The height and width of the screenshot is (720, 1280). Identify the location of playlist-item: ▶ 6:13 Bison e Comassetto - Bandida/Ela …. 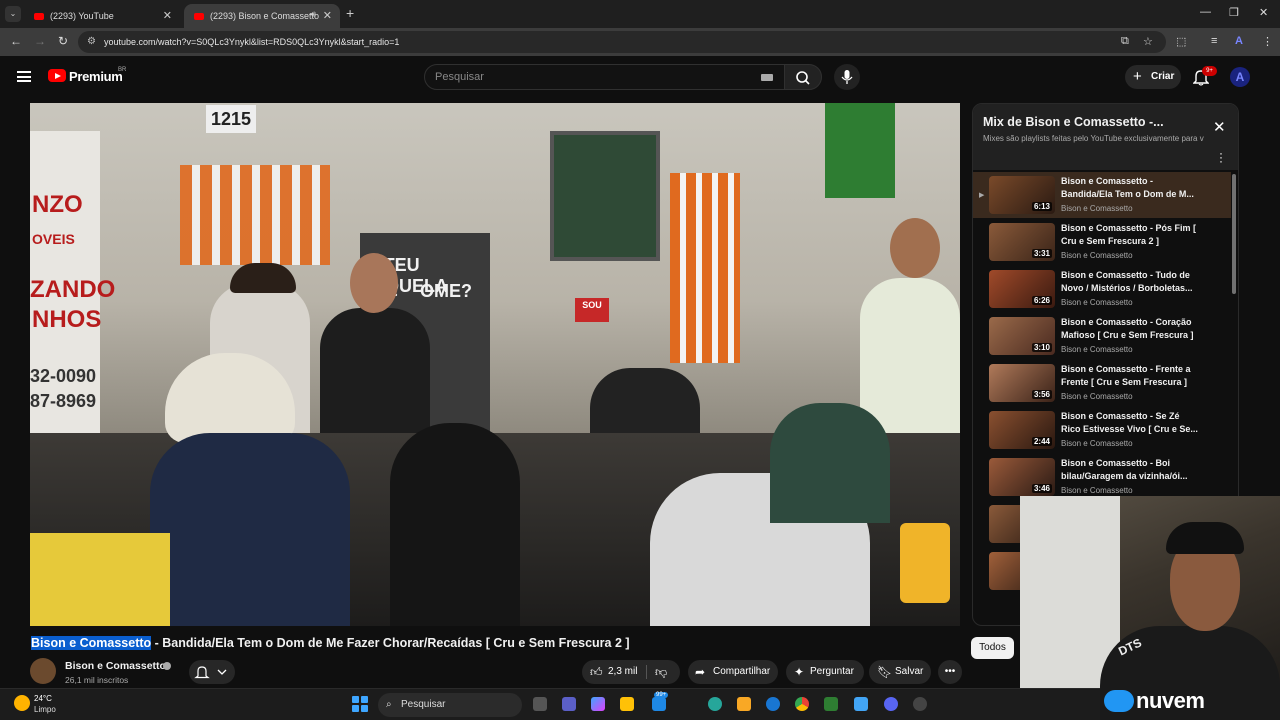
(1102, 195).